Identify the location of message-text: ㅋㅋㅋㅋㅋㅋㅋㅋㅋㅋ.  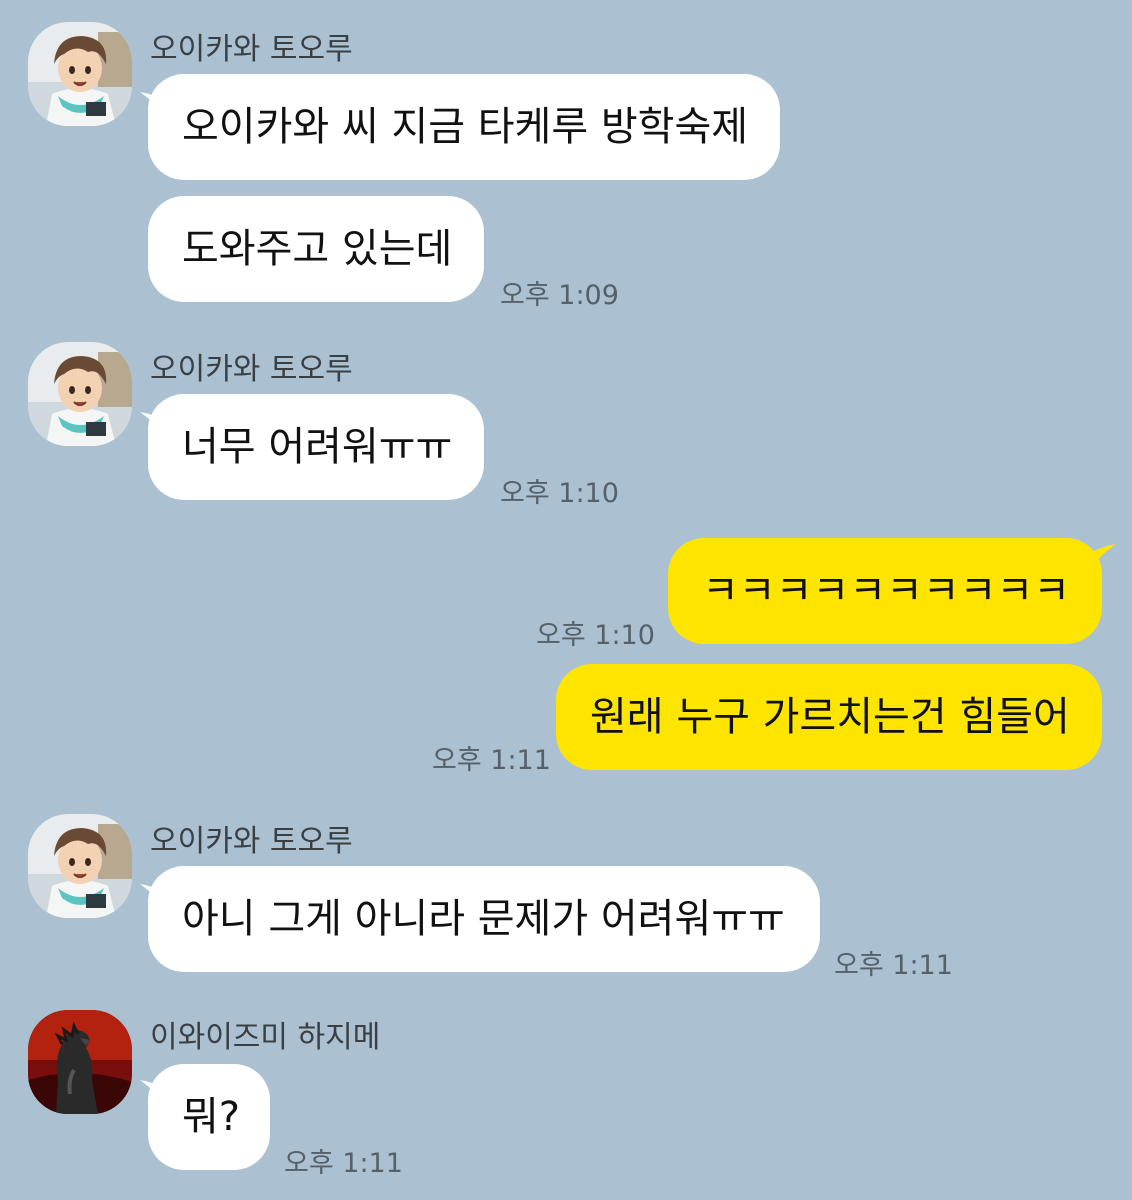
(886, 591).